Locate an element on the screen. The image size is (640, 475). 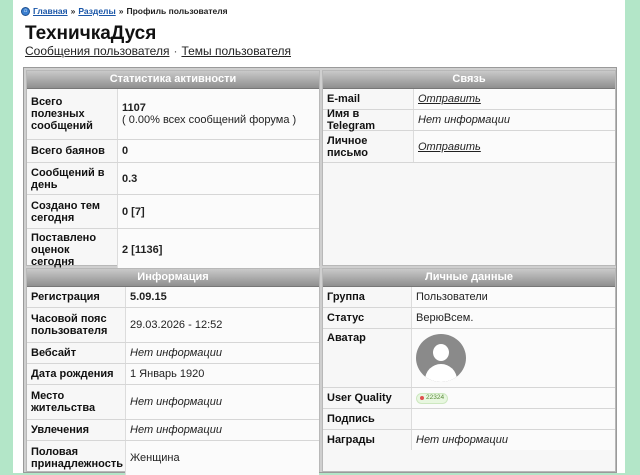
total-posts-share: ( 0.00% всех сообщений форума ) is located at coordinates (209, 120).